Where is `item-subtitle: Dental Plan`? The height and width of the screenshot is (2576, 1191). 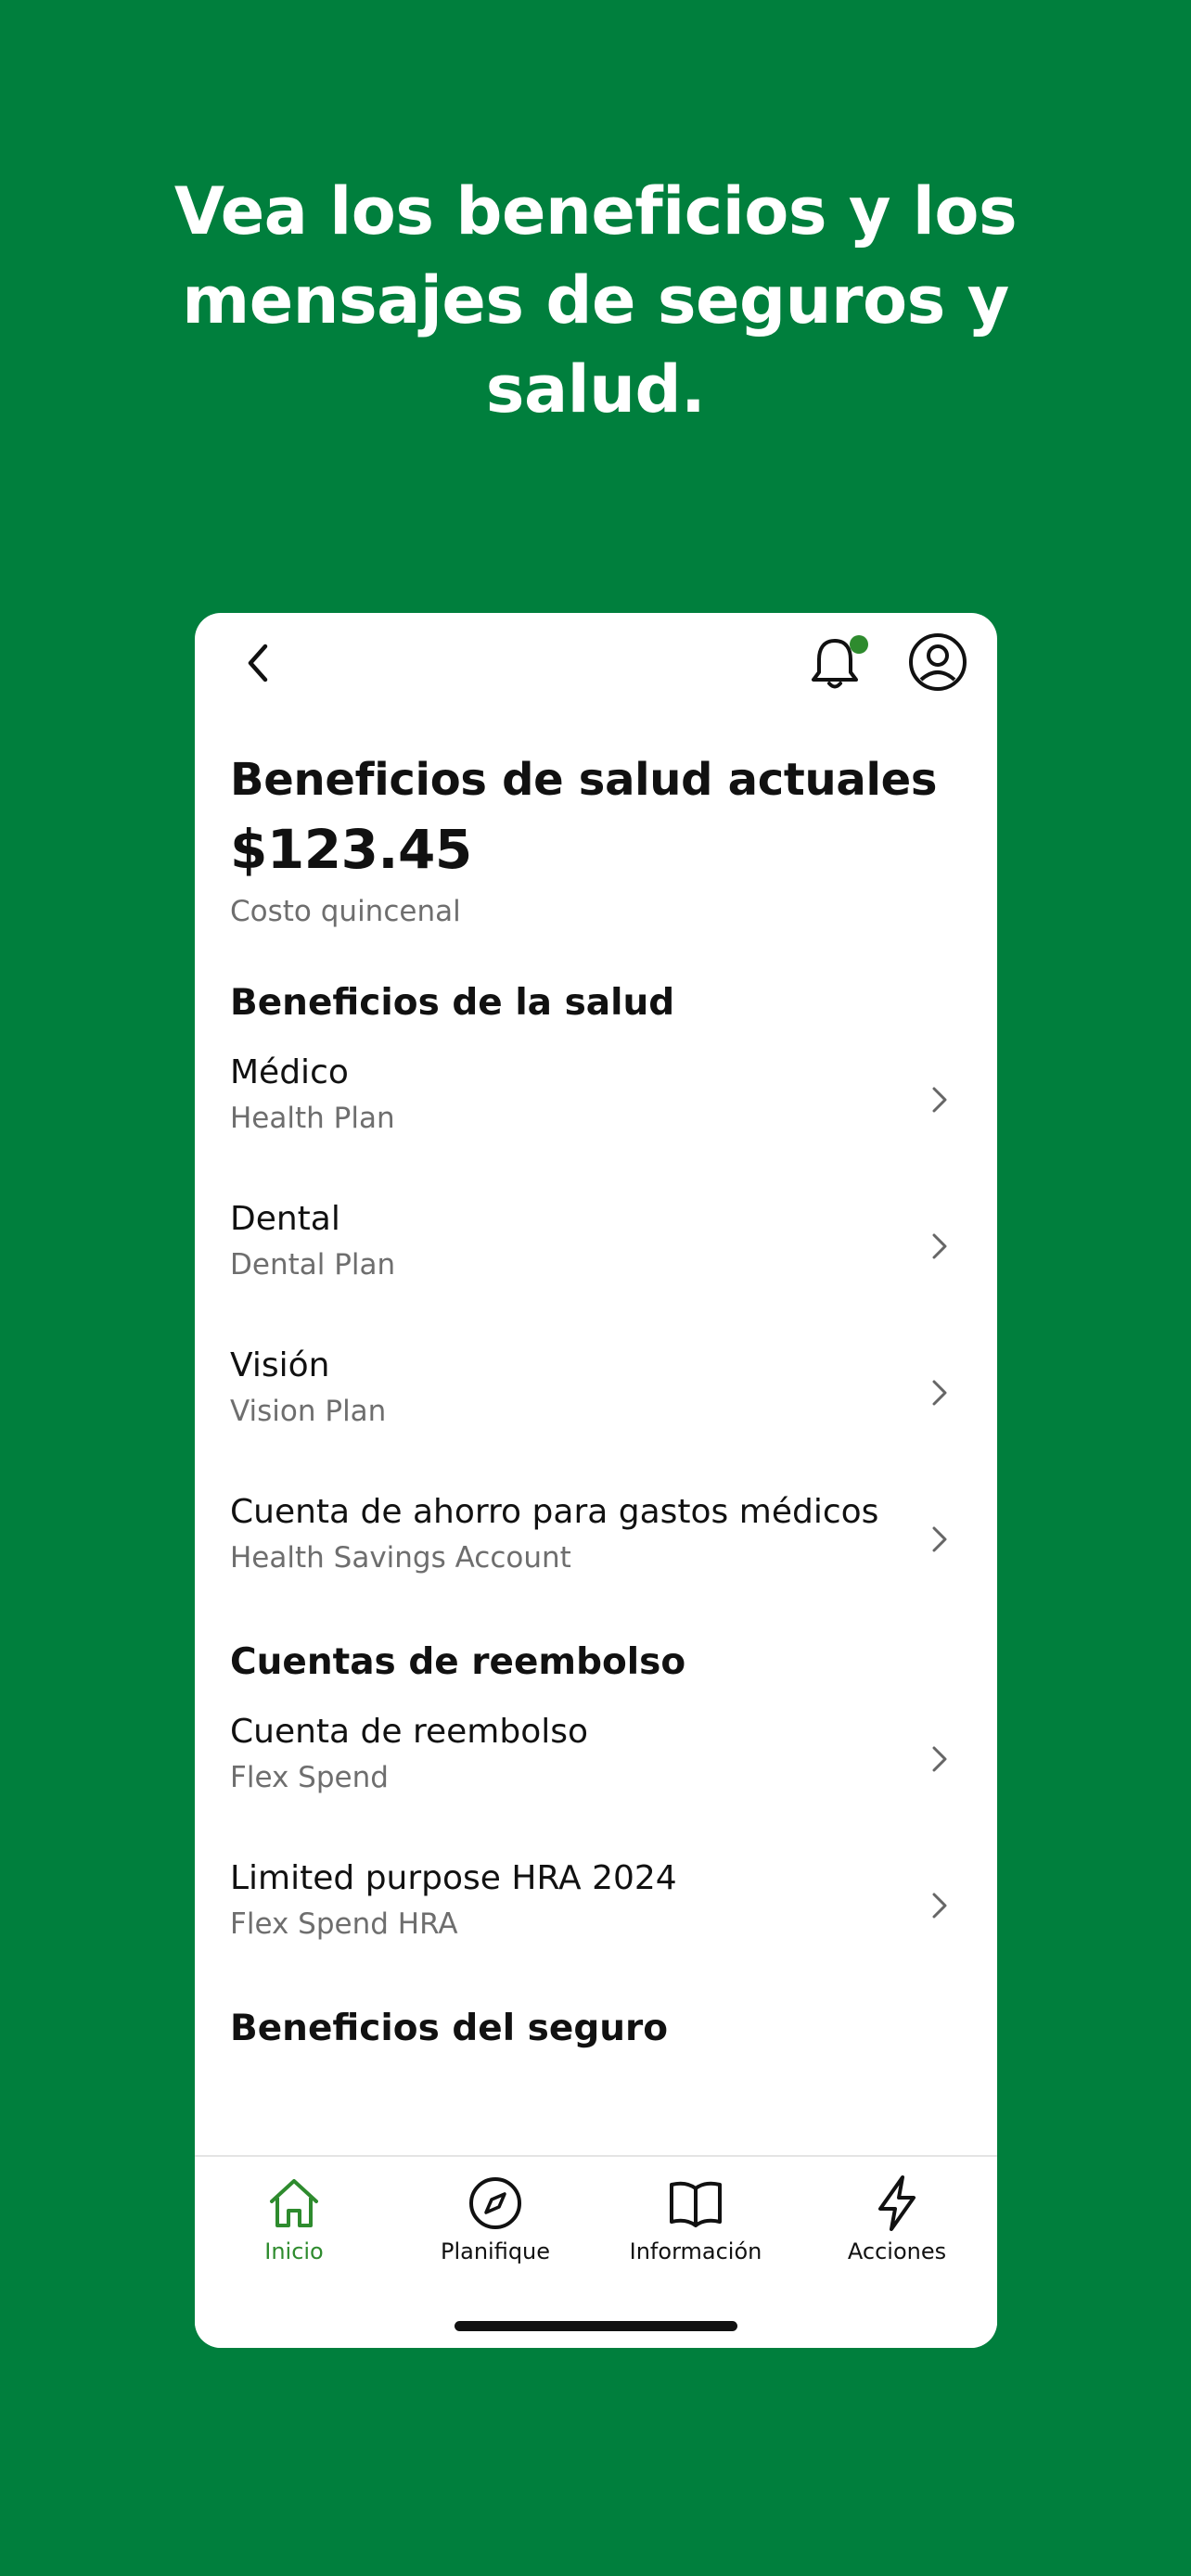
item-subtitle: Dental Plan is located at coordinates (313, 1265).